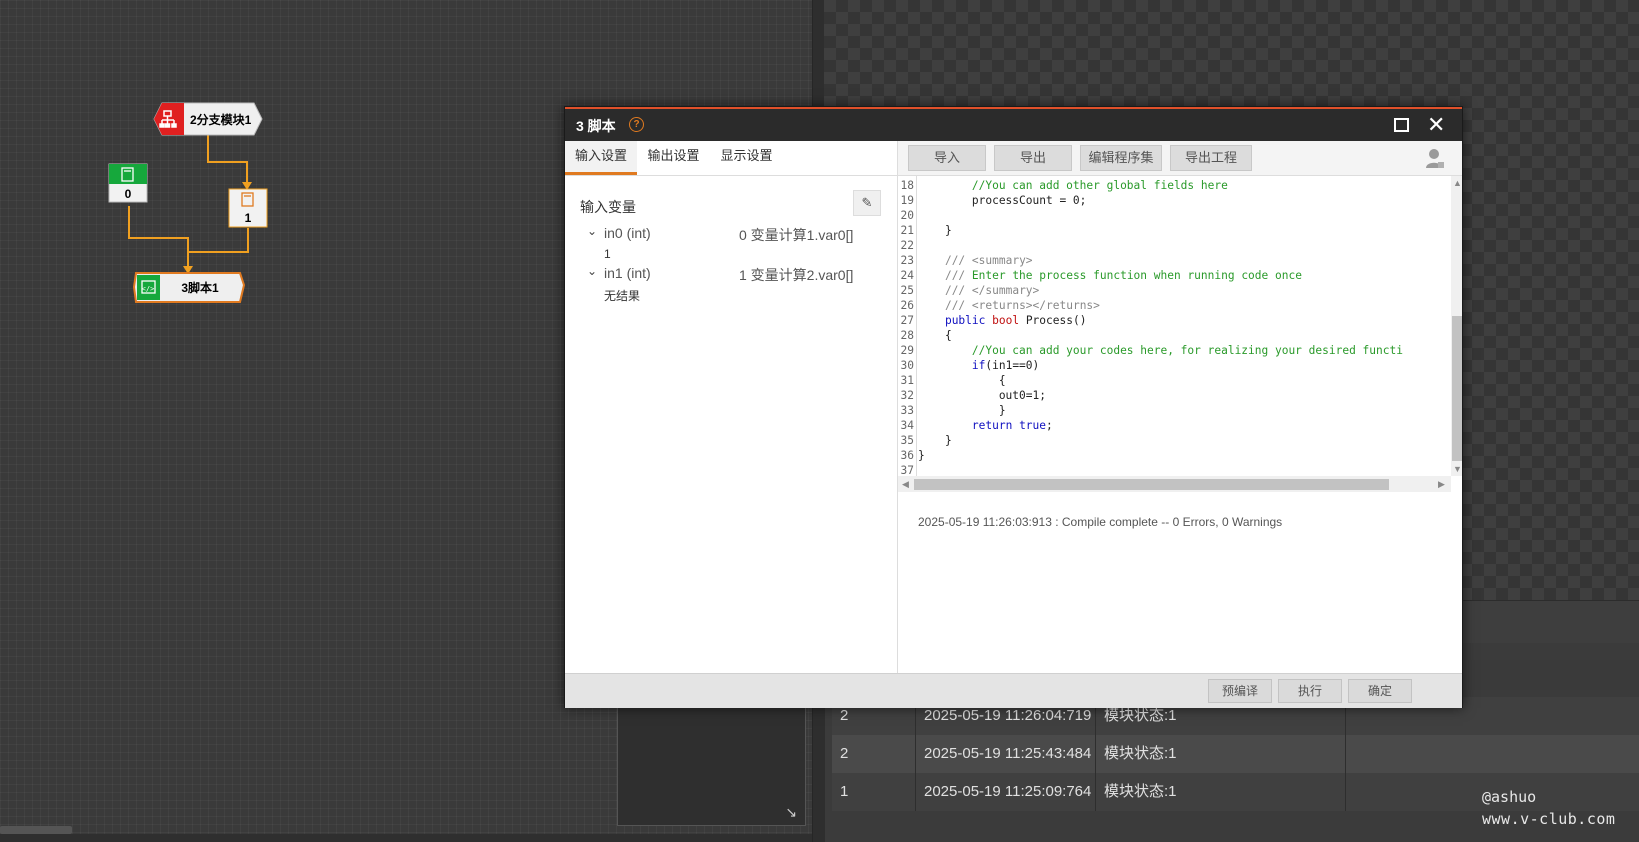 This screenshot has width=1639, height=842. Describe the element at coordinates (1380, 691) in the screenshot. I see `confirm-button: 确定` at that location.